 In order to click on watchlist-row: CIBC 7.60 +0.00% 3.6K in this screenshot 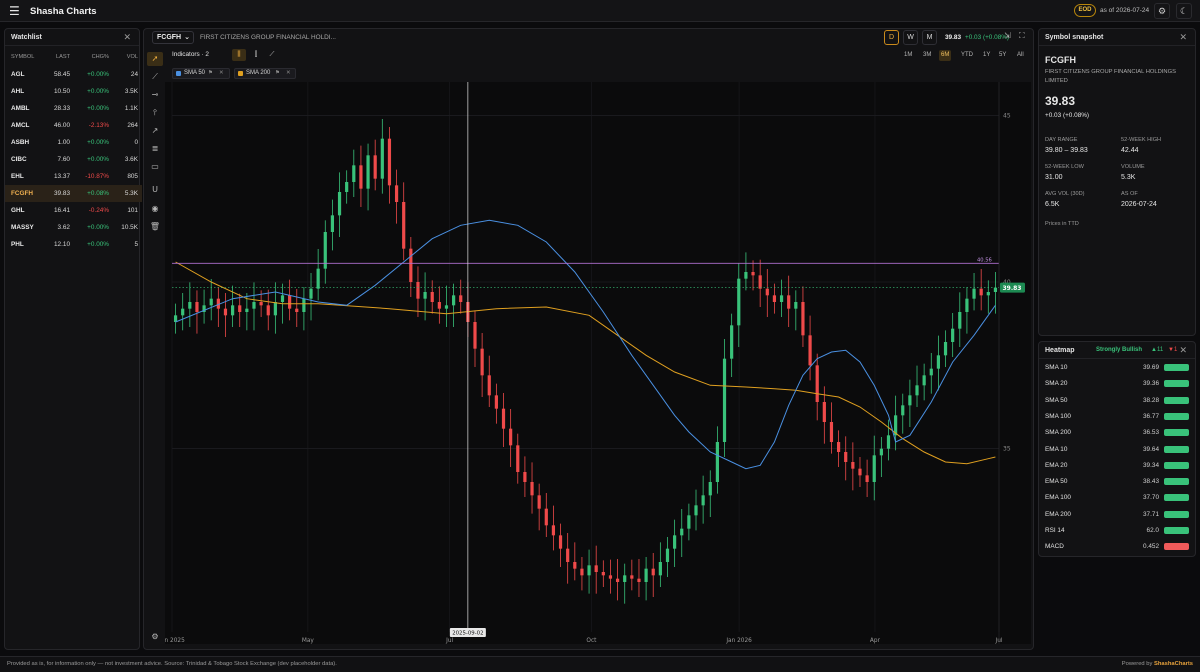, I will do `click(73, 159)`.